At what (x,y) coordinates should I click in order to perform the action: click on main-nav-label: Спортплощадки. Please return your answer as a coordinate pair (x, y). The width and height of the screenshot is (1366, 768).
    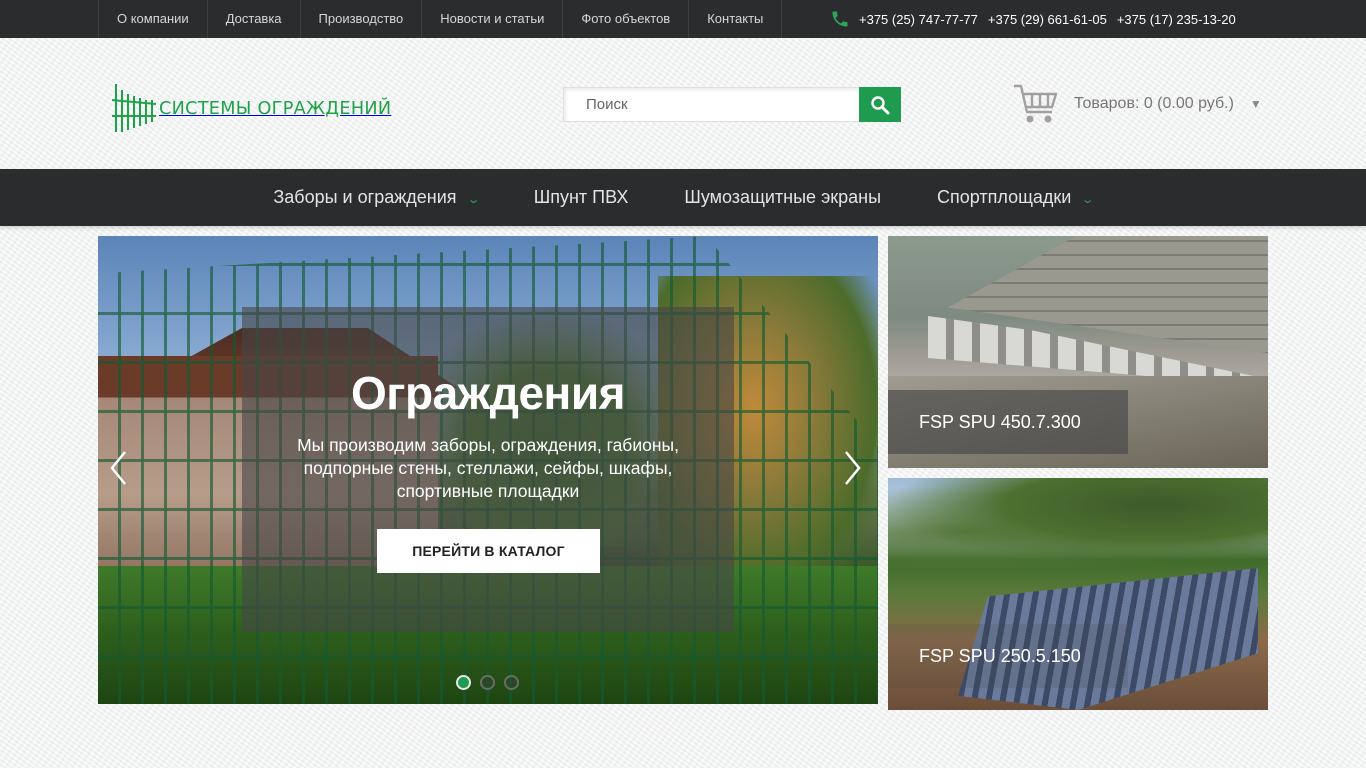
    Looking at the image, I should click on (1004, 197).